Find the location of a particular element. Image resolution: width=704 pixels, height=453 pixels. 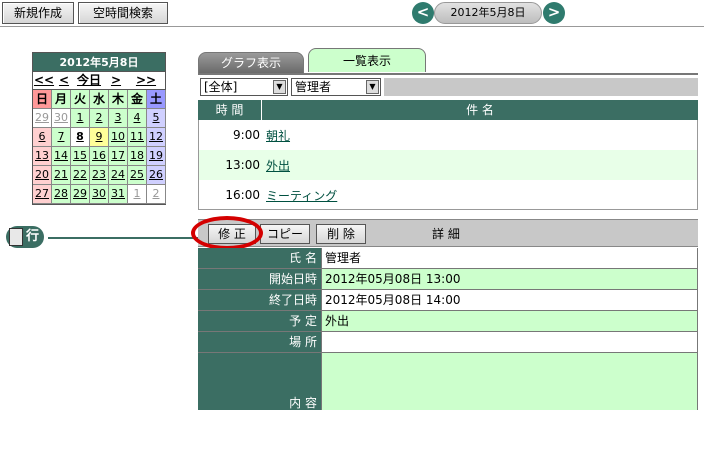

calendar-title: 2012年5月8日 is located at coordinates (99, 62).